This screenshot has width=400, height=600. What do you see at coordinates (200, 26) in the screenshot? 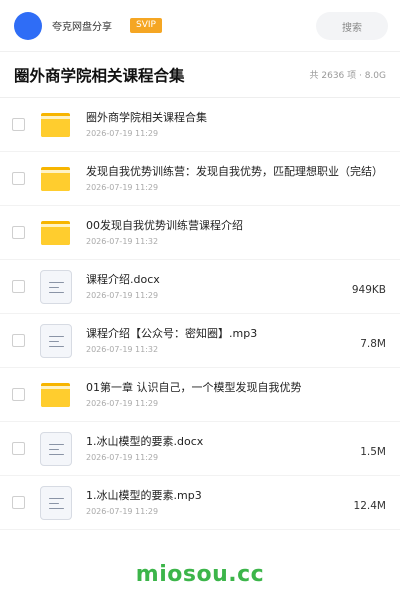
I see `app-header: 夸克网盘分享 SVIP 搜索` at bounding box center [200, 26].